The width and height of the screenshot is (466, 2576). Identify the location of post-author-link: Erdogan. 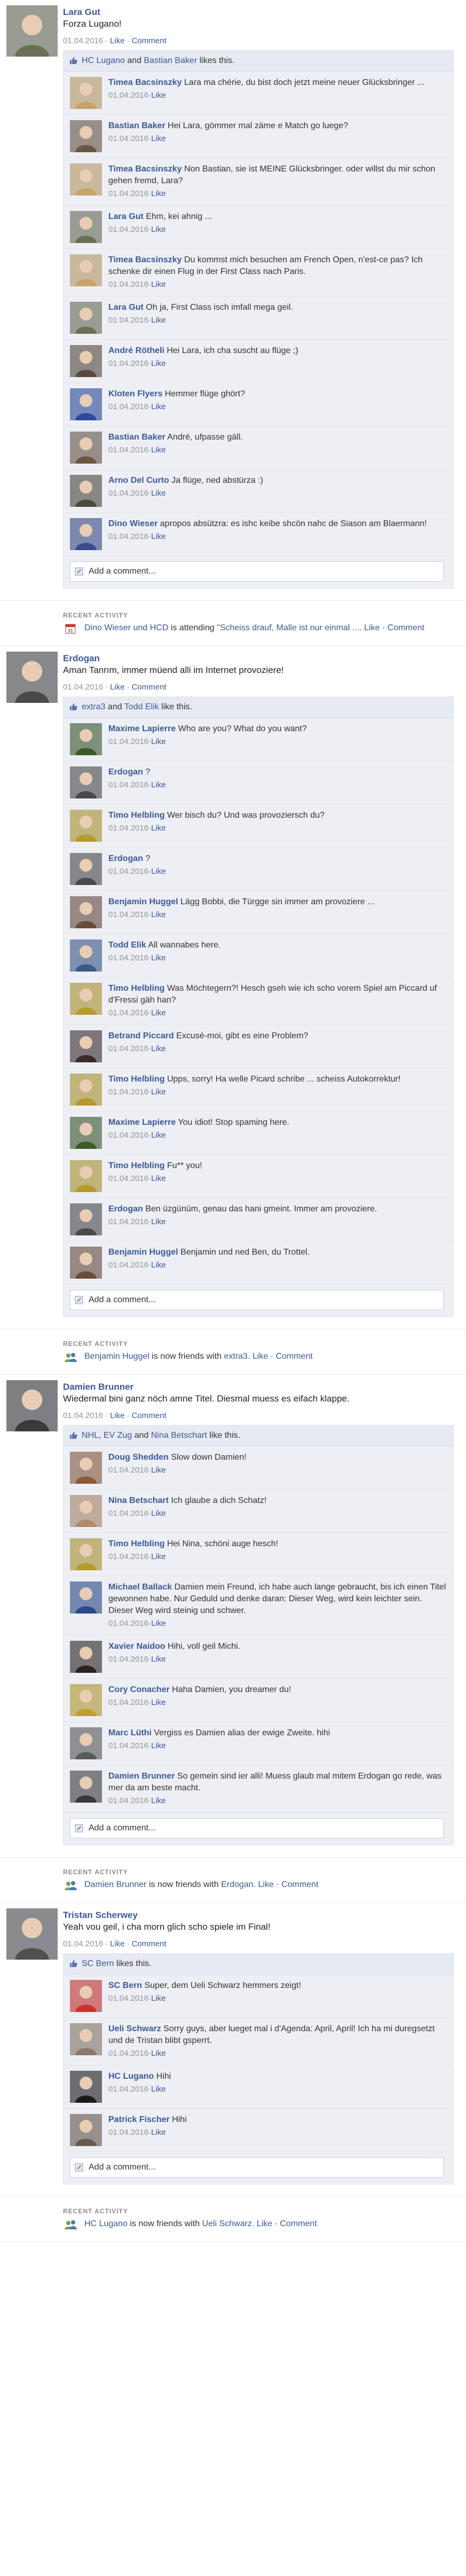
(261, 658).